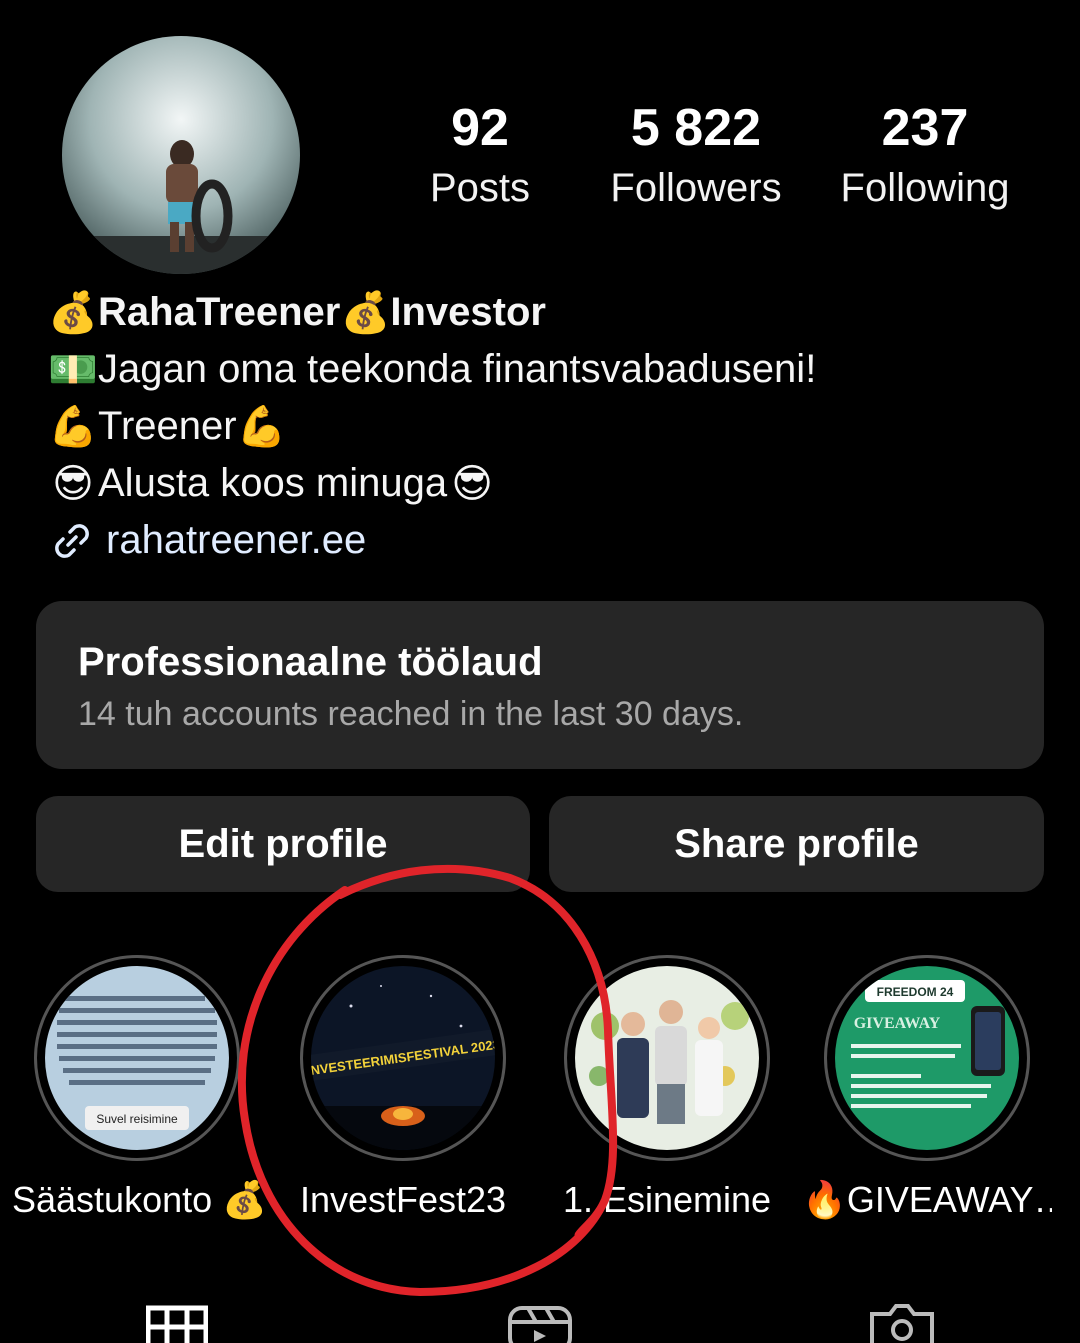  I want to click on highlight-savings: Suvel reisimine Säästukonto 💰, so click(137, 1089).